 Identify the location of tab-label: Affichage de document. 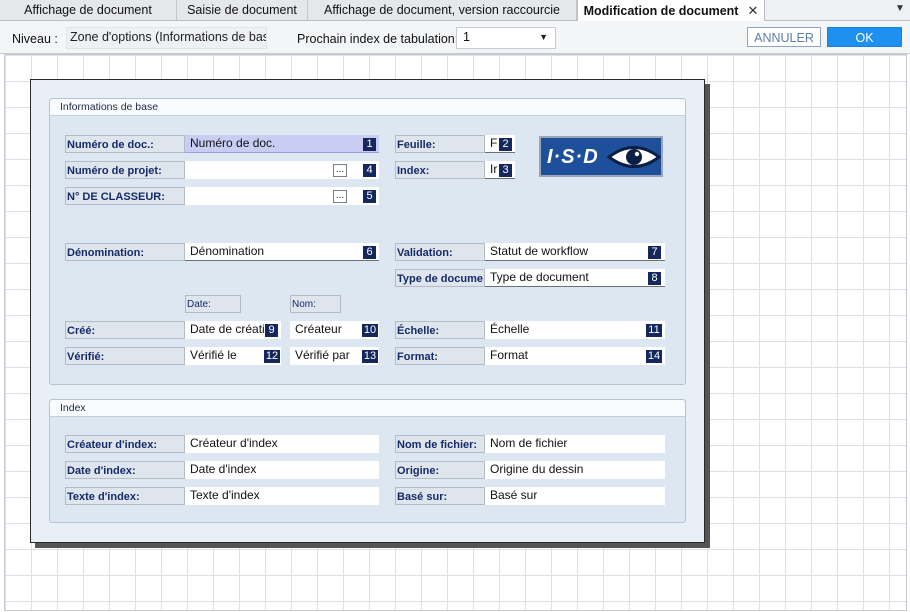
(88, 10).